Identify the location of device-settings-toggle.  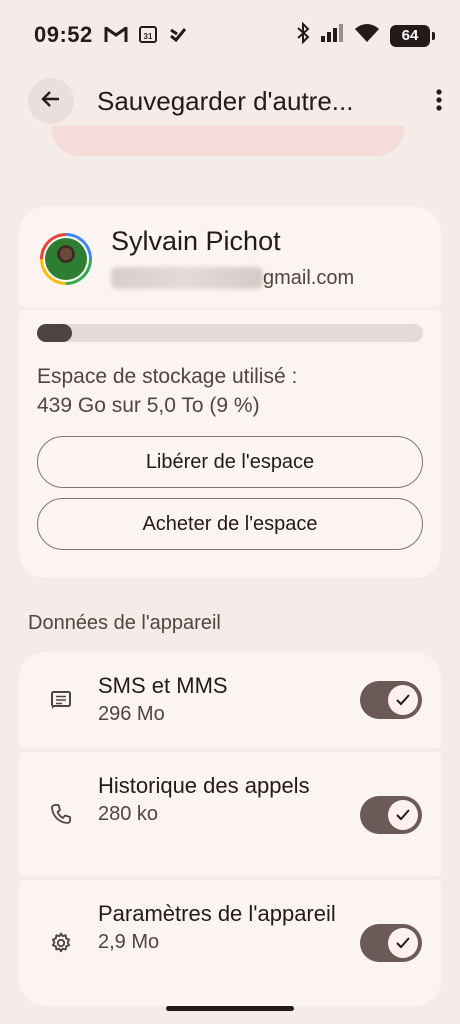
(391, 943).